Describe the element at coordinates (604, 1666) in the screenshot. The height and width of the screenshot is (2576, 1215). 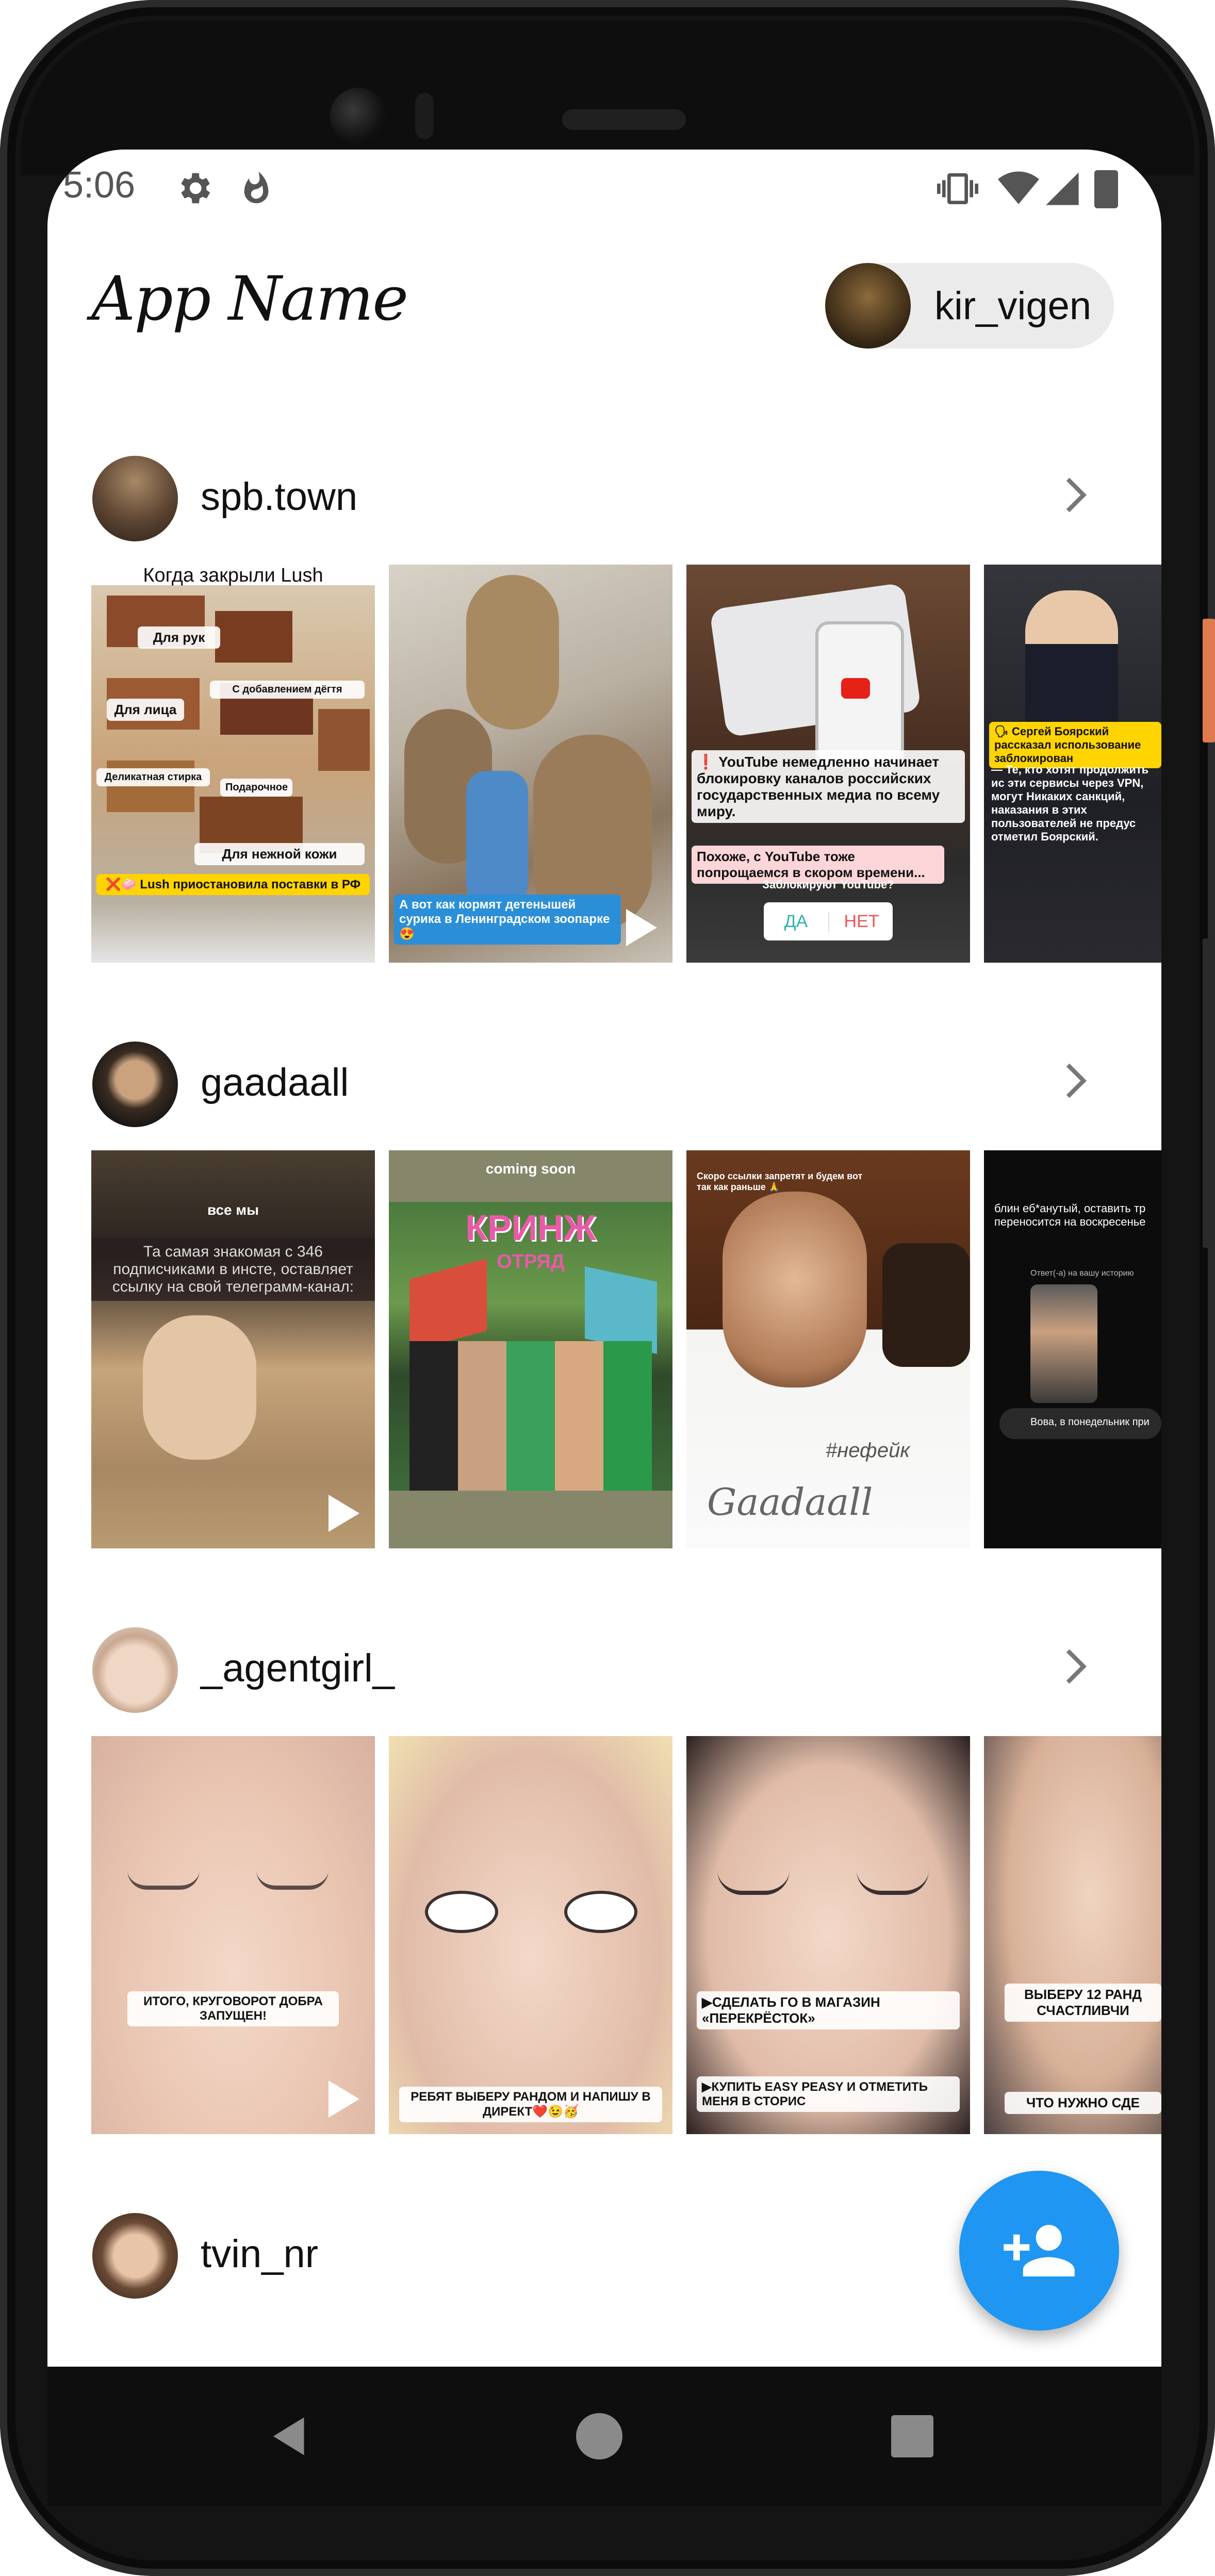
I see `feed-header-agentgirl: _agentgirl_` at that location.